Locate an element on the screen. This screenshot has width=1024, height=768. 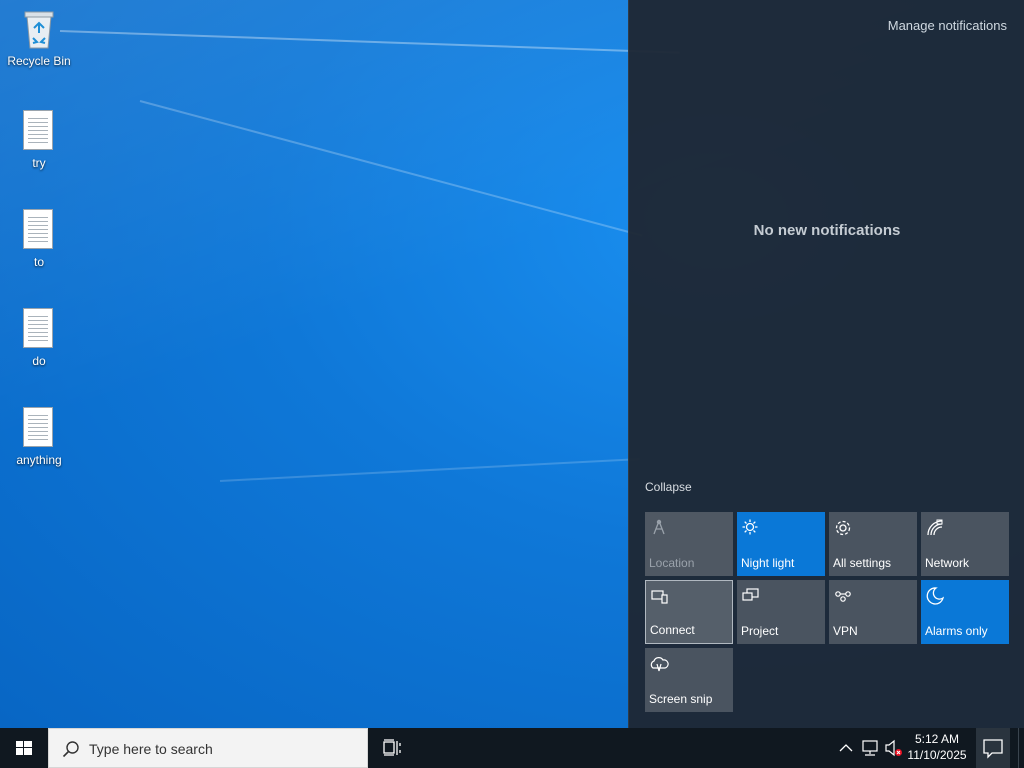
desktop-icon-recycle-bin: Recycle Bin is located at coordinates (39, 37).